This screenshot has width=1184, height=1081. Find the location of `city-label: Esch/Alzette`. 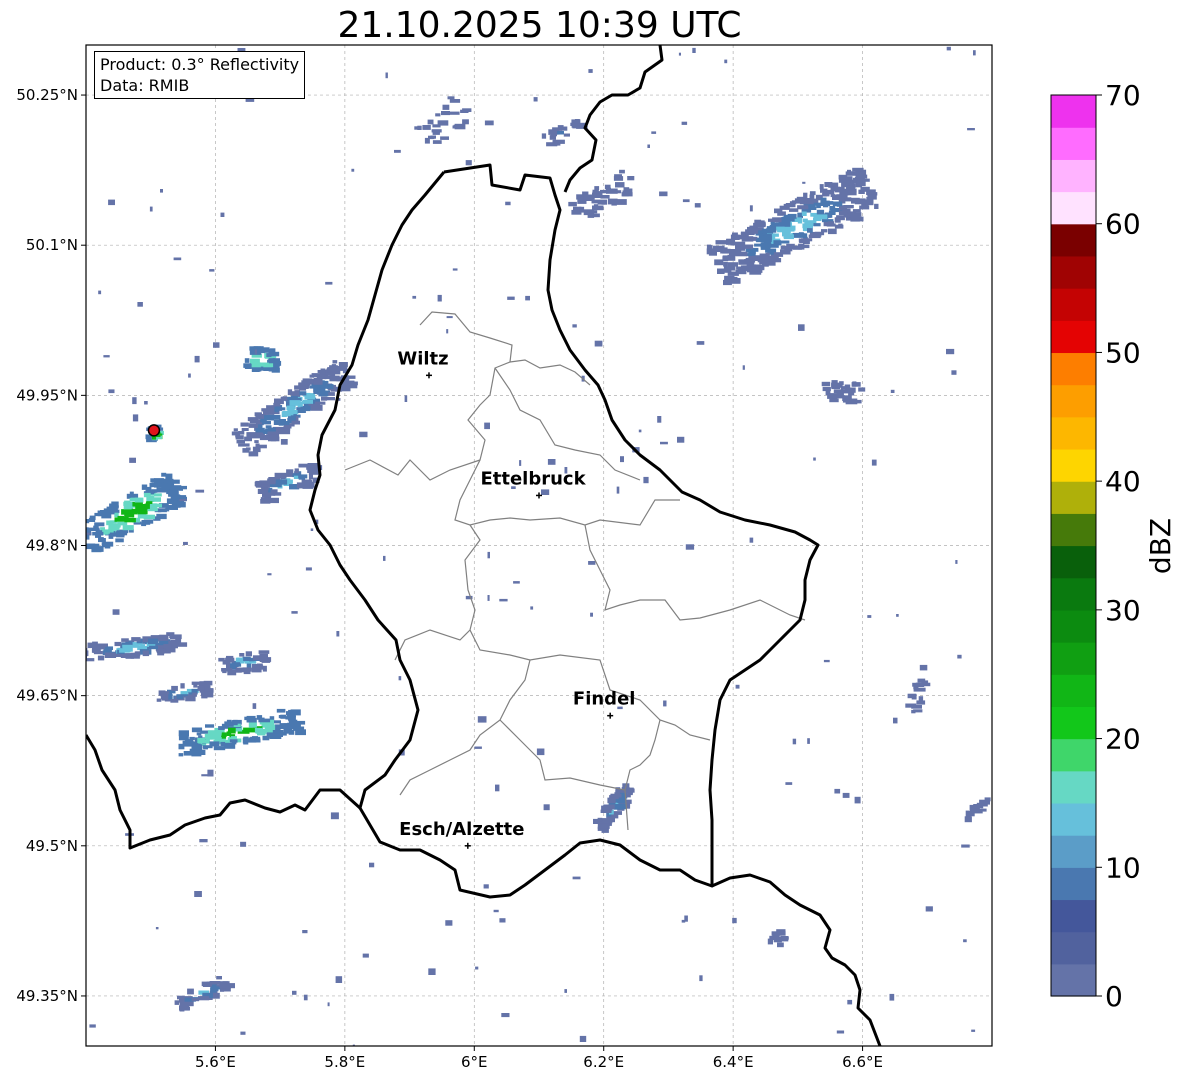

city-label: Esch/Alzette is located at coordinates (461, 829).